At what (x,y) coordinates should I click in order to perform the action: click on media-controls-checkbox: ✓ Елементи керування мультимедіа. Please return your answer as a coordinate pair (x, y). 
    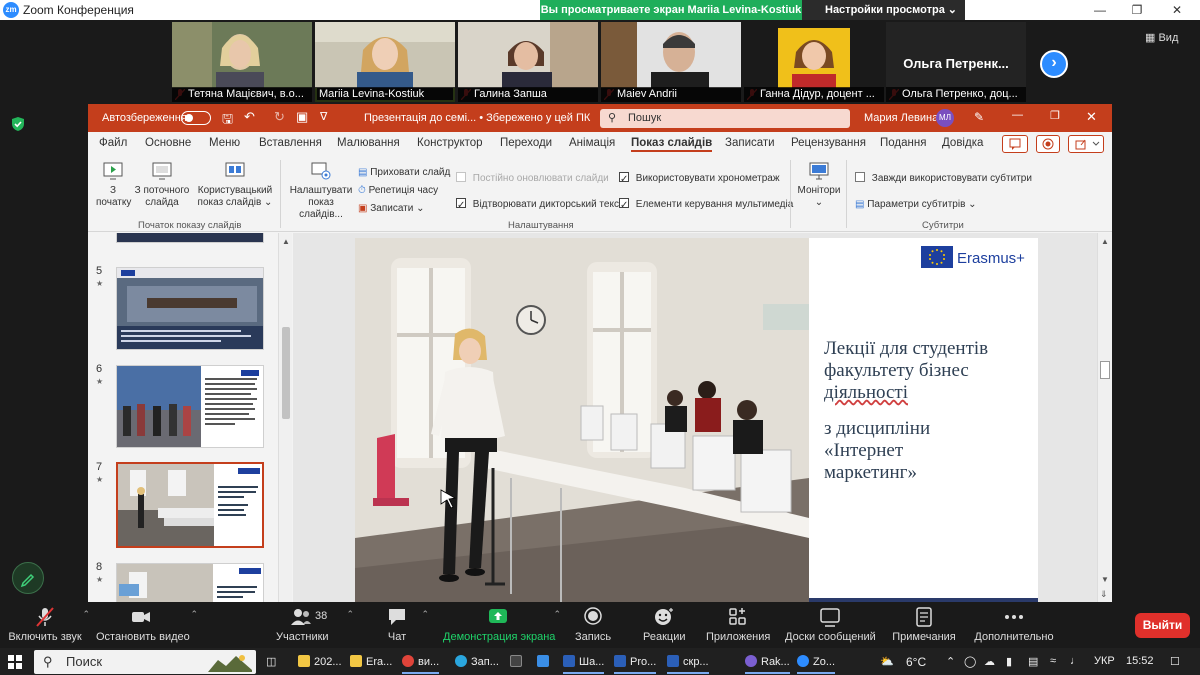
    Looking at the image, I should click on (706, 205).